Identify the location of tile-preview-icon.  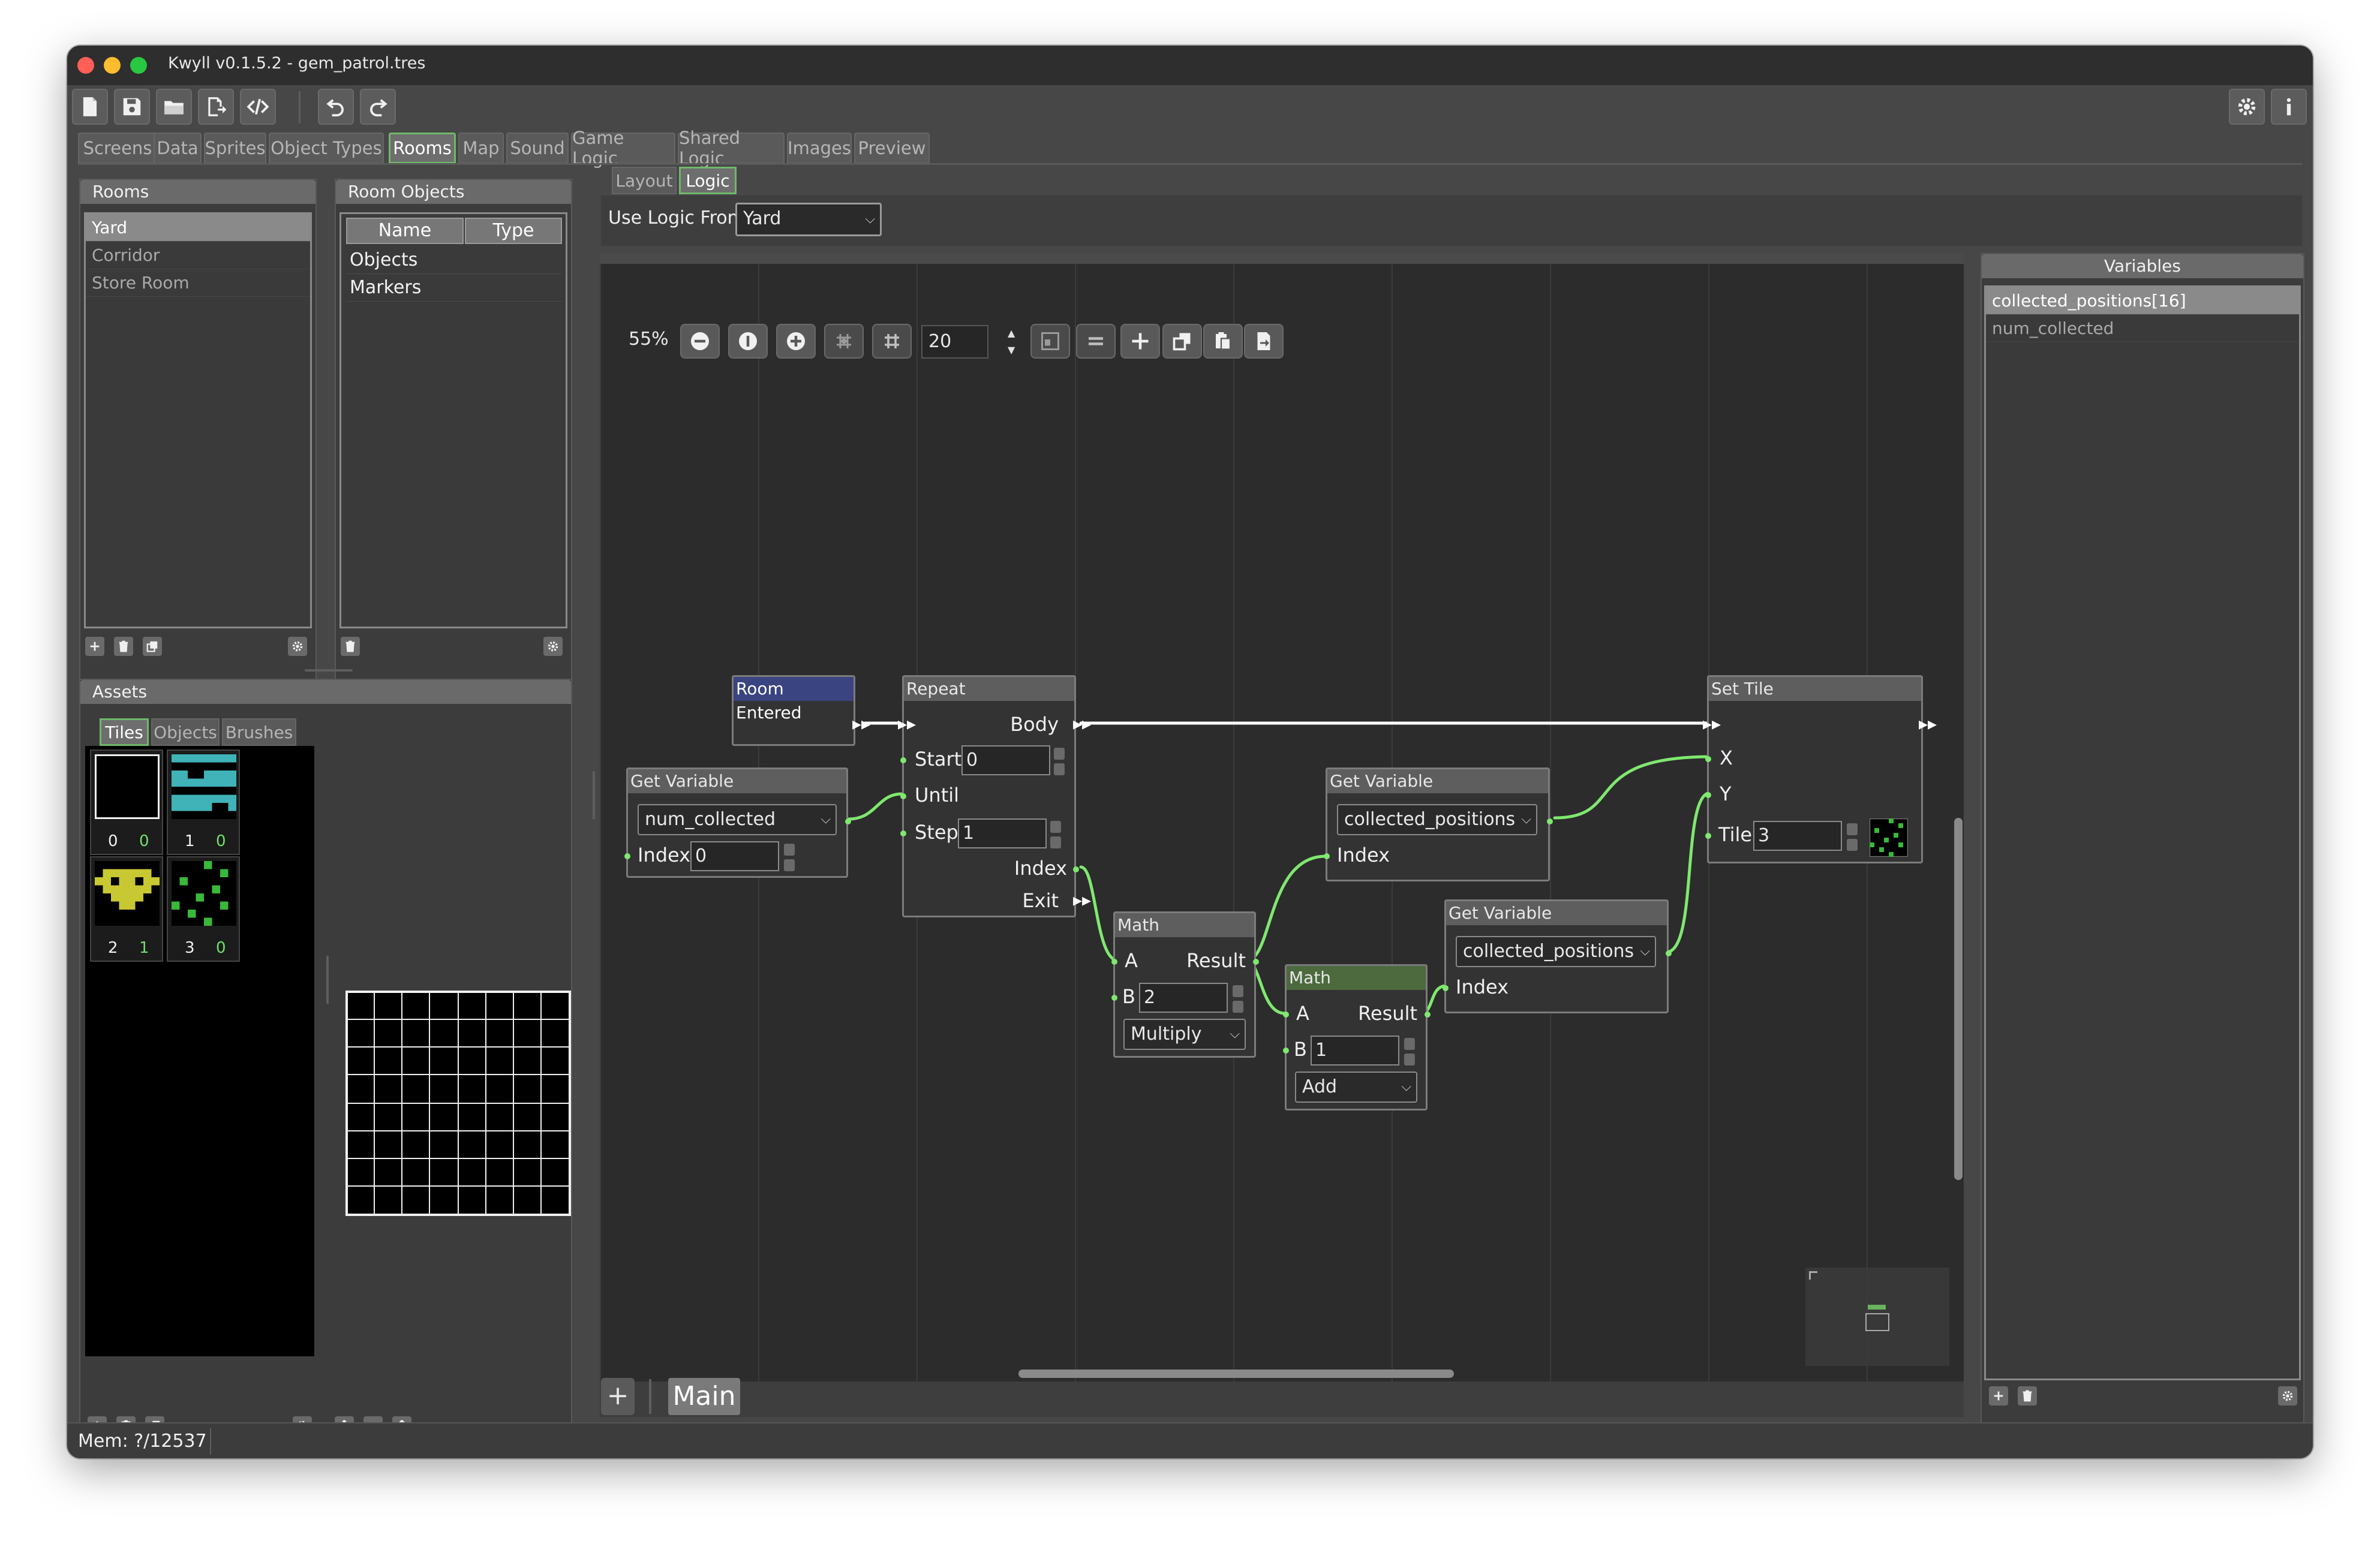
(1889, 838).